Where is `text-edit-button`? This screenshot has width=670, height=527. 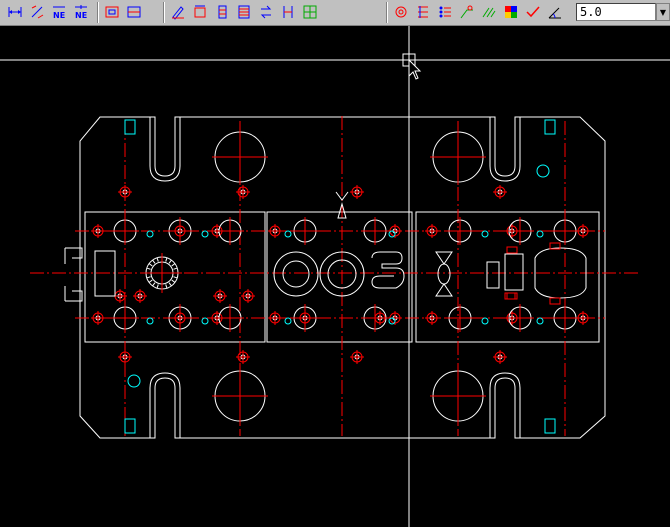
text-edit-button is located at coordinates (178, 12).